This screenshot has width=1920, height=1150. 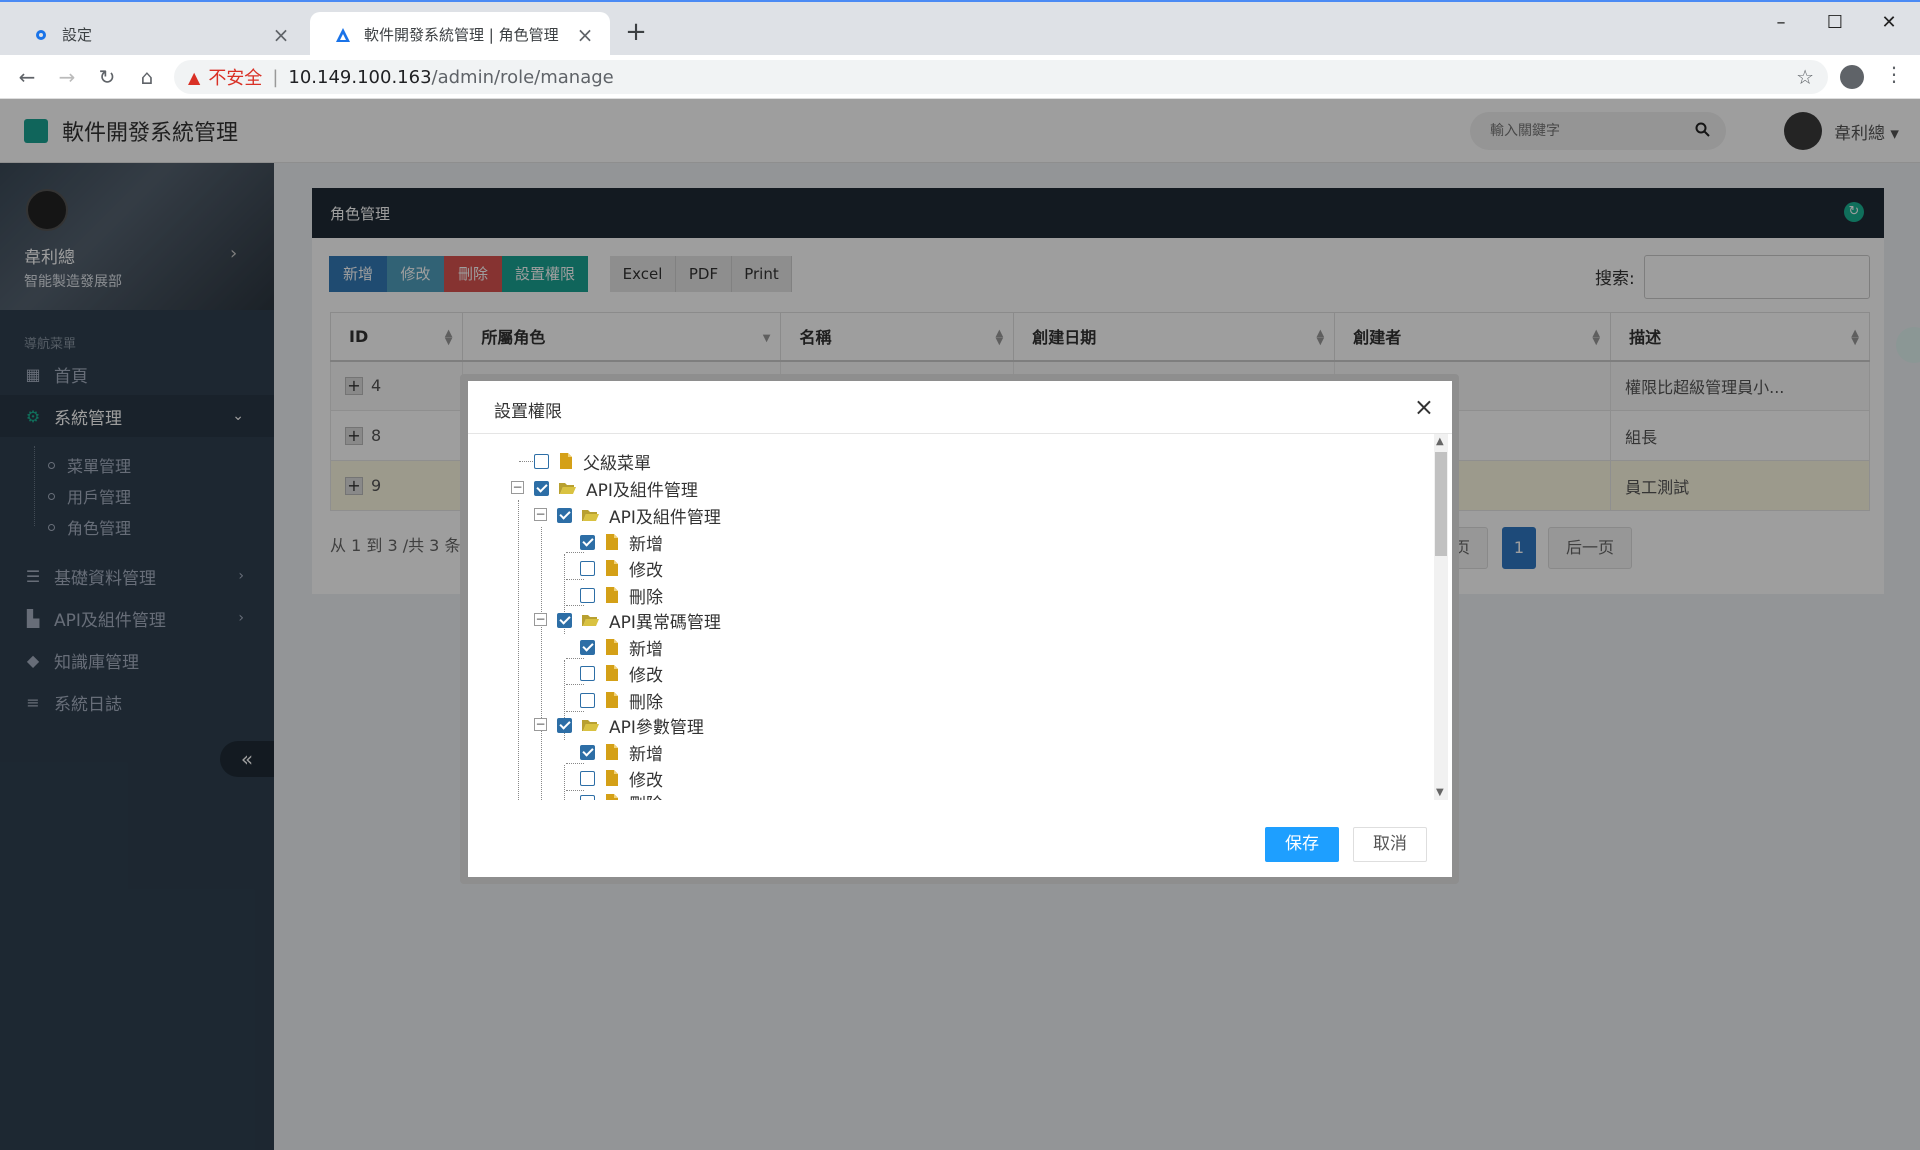 What do you see at coordinates (528, 412) in the screenshot?
I see `modal-title: 設置權限` at bounding box center [528, 412].